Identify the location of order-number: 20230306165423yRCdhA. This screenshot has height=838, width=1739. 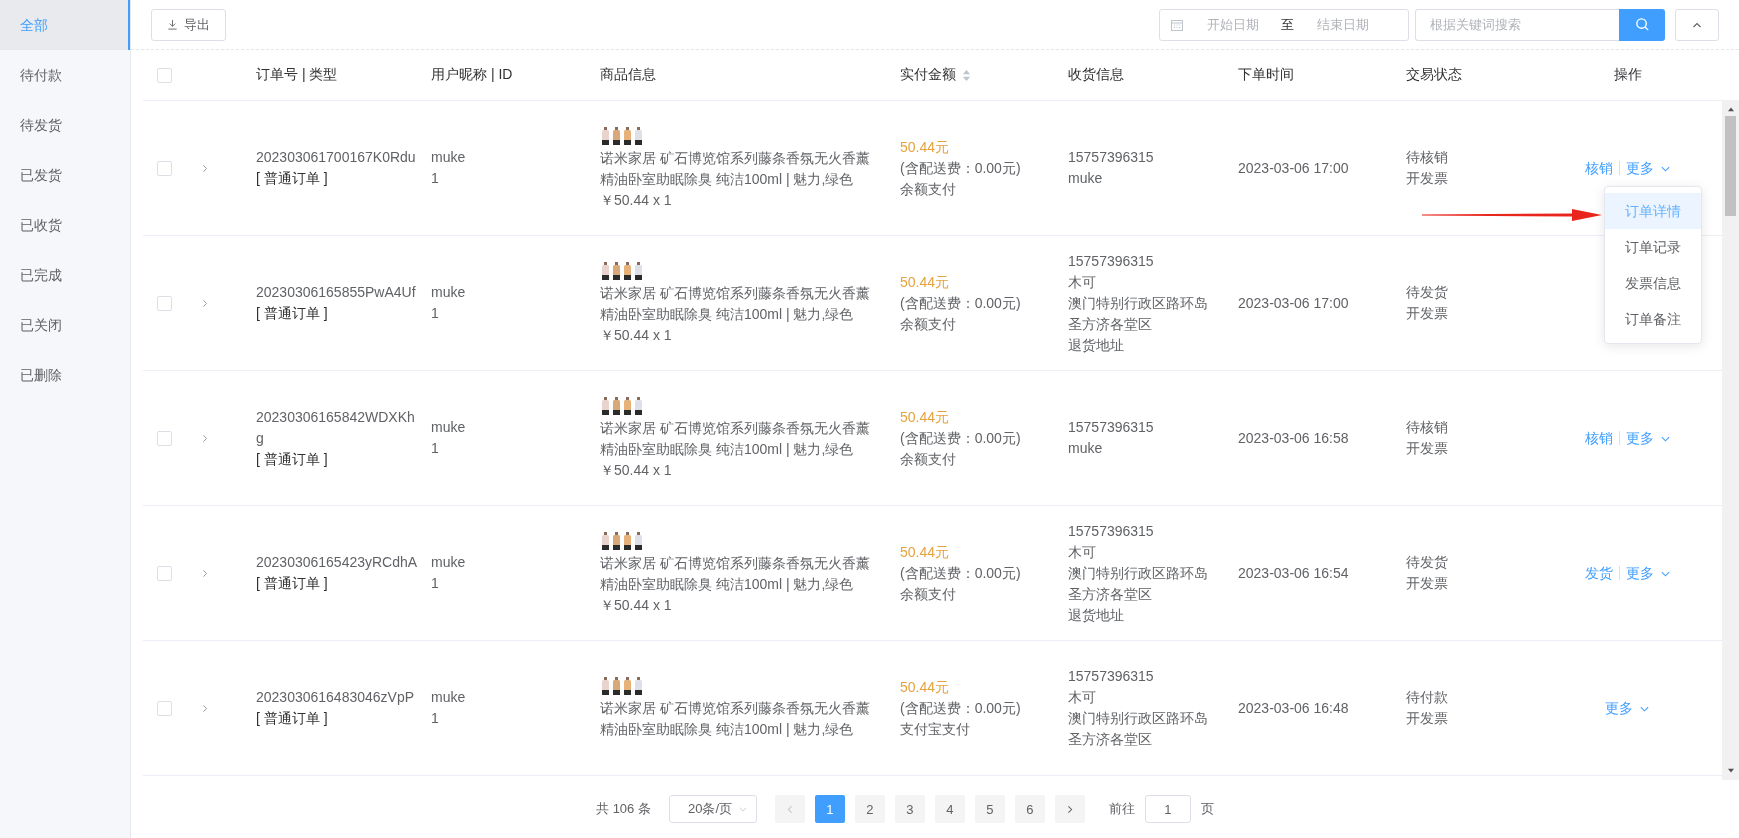
(337, 562).